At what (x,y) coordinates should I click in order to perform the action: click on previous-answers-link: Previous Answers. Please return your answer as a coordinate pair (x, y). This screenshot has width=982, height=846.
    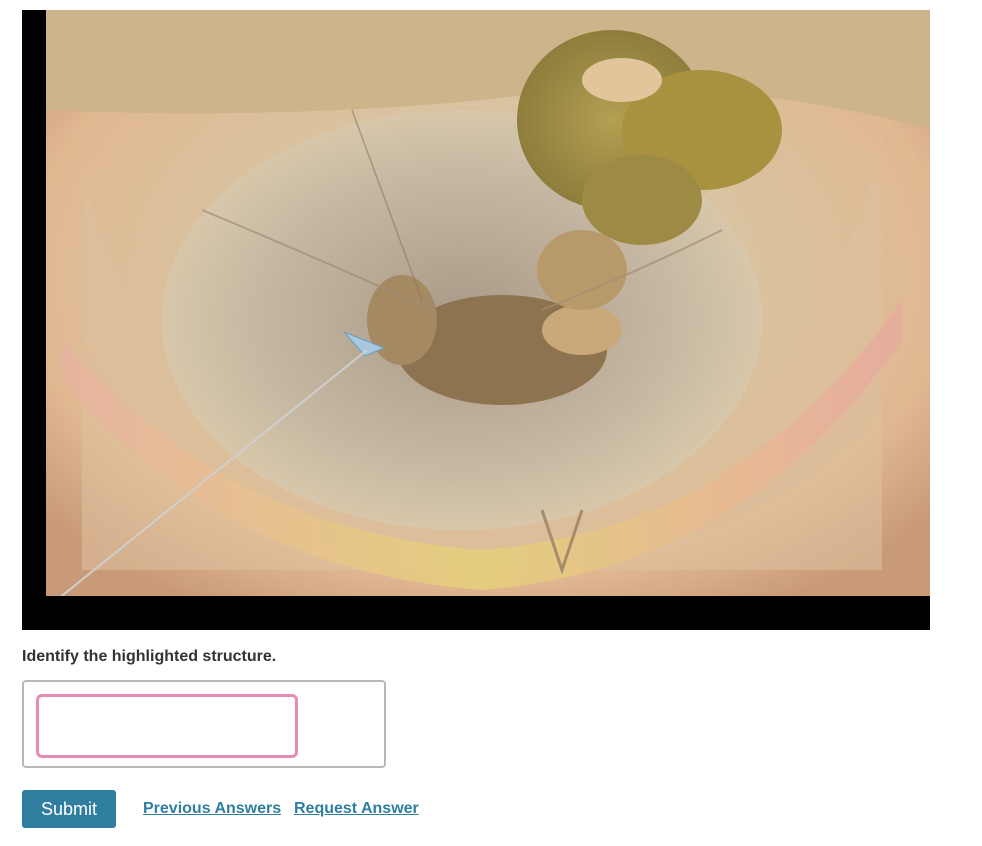
    Looking at the image, I should click on (212, 809).